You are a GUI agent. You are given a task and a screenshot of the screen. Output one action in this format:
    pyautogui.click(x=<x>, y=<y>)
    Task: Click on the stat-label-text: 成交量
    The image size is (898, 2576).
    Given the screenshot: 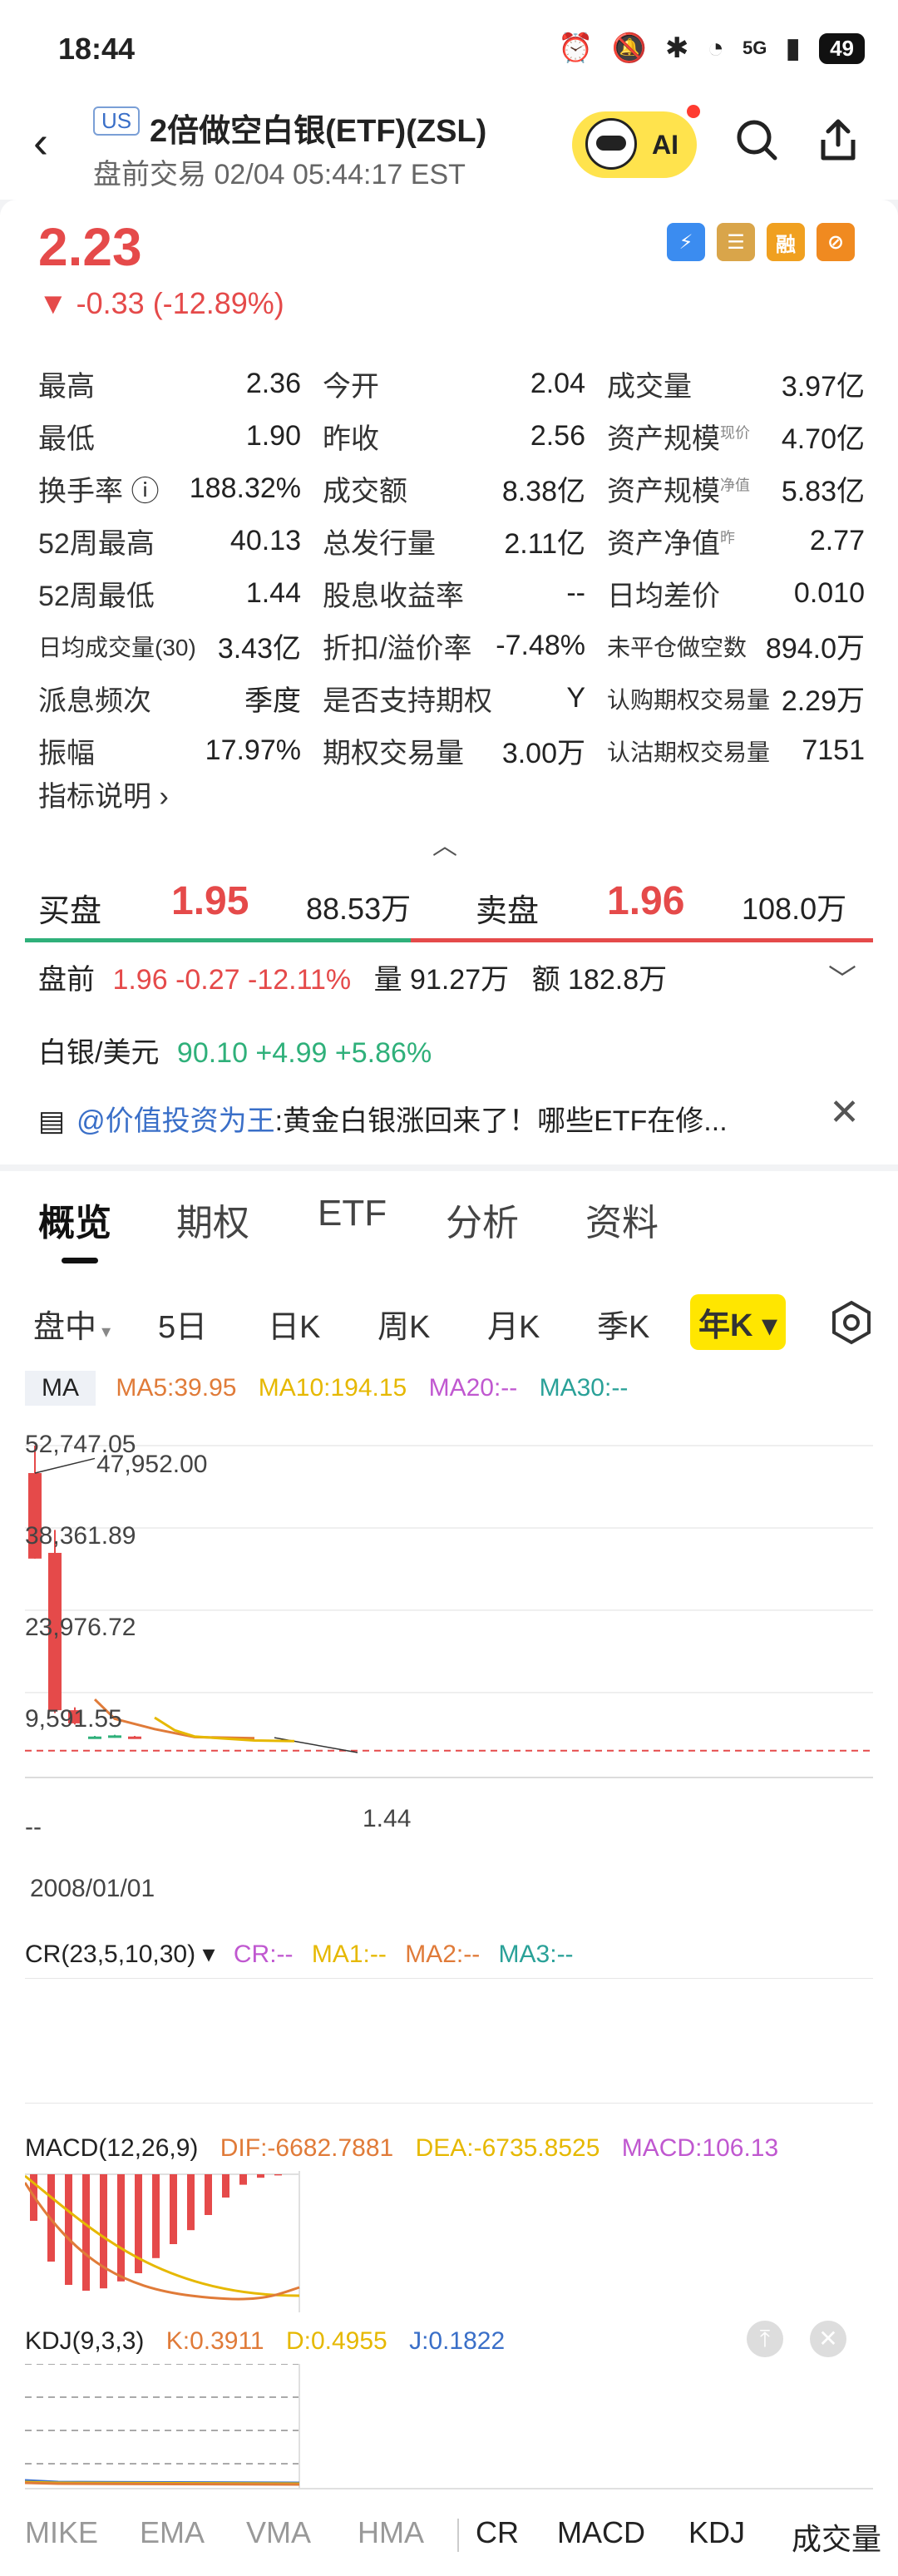 What is the action you would take?
    pyautogui.click(x=649, y=387)
    